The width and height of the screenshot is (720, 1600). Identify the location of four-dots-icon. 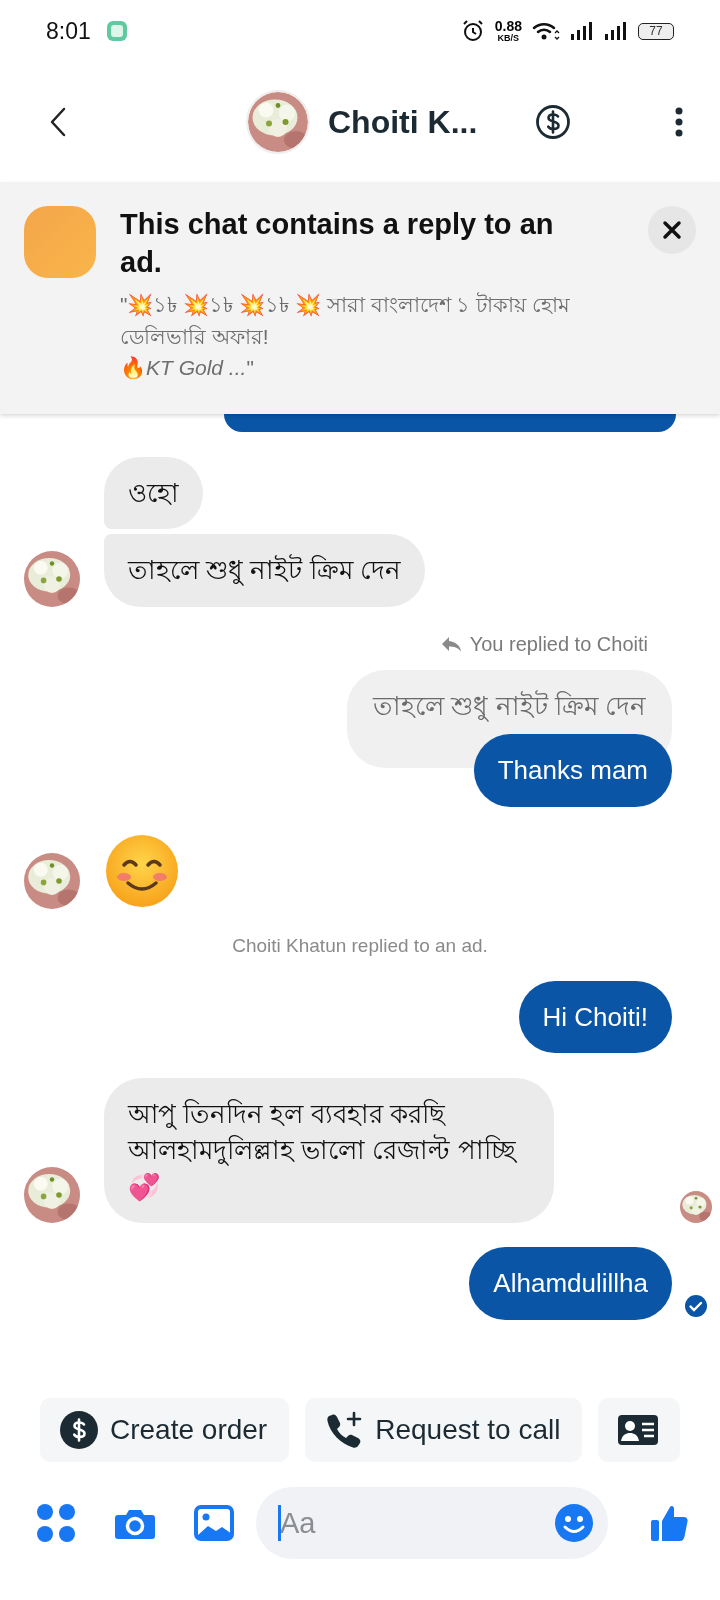
(56, 1523).